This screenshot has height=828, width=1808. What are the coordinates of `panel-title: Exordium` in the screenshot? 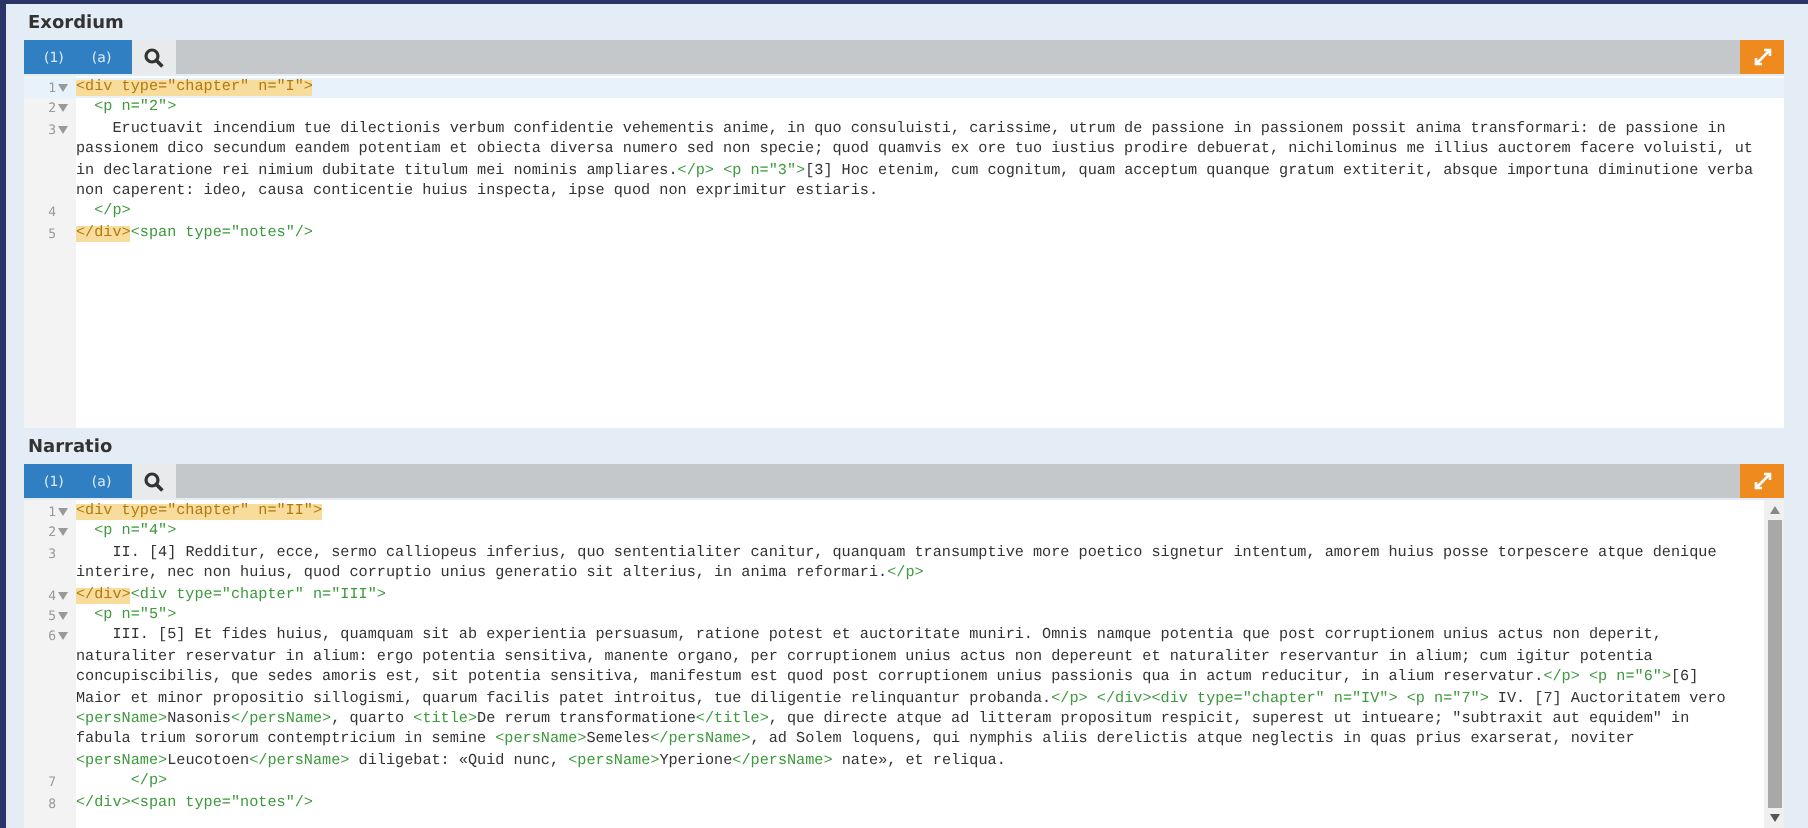 It's located at (76, 25).